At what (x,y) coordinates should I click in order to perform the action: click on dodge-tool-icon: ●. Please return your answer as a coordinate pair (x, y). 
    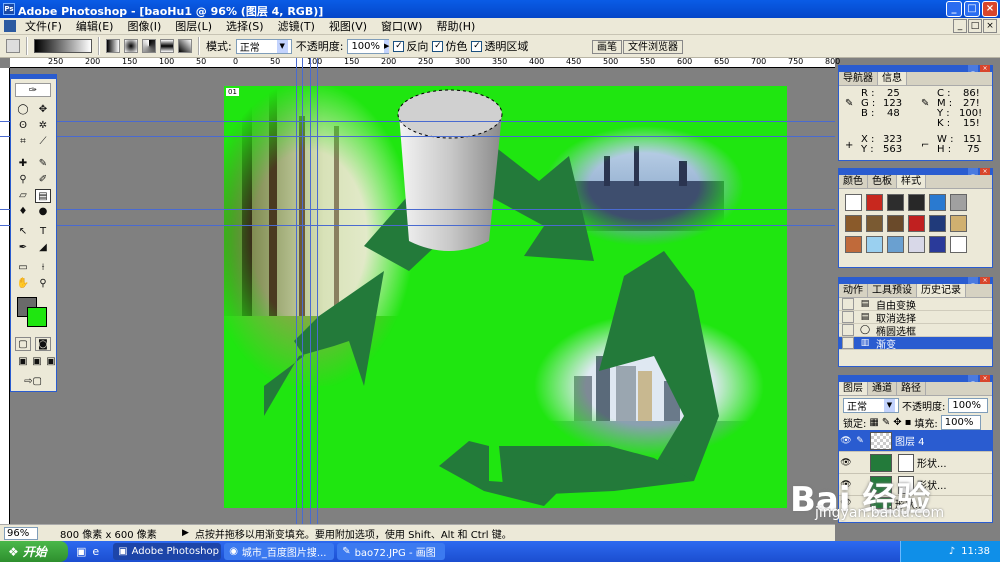
    Looking at the image, I should click on (43, 212).